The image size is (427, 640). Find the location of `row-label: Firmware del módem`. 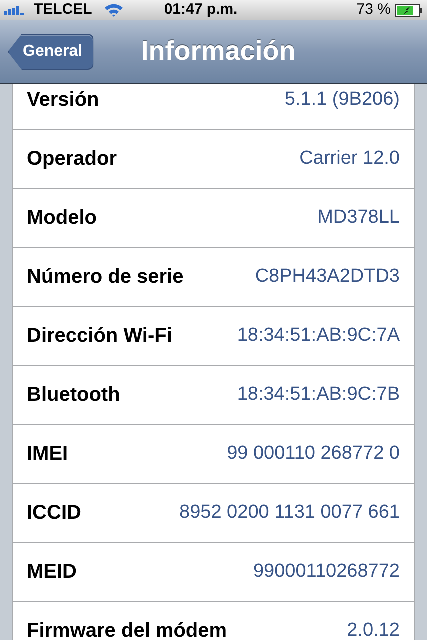

row-label: Firmware del módem is located at coordinates (127, 629).